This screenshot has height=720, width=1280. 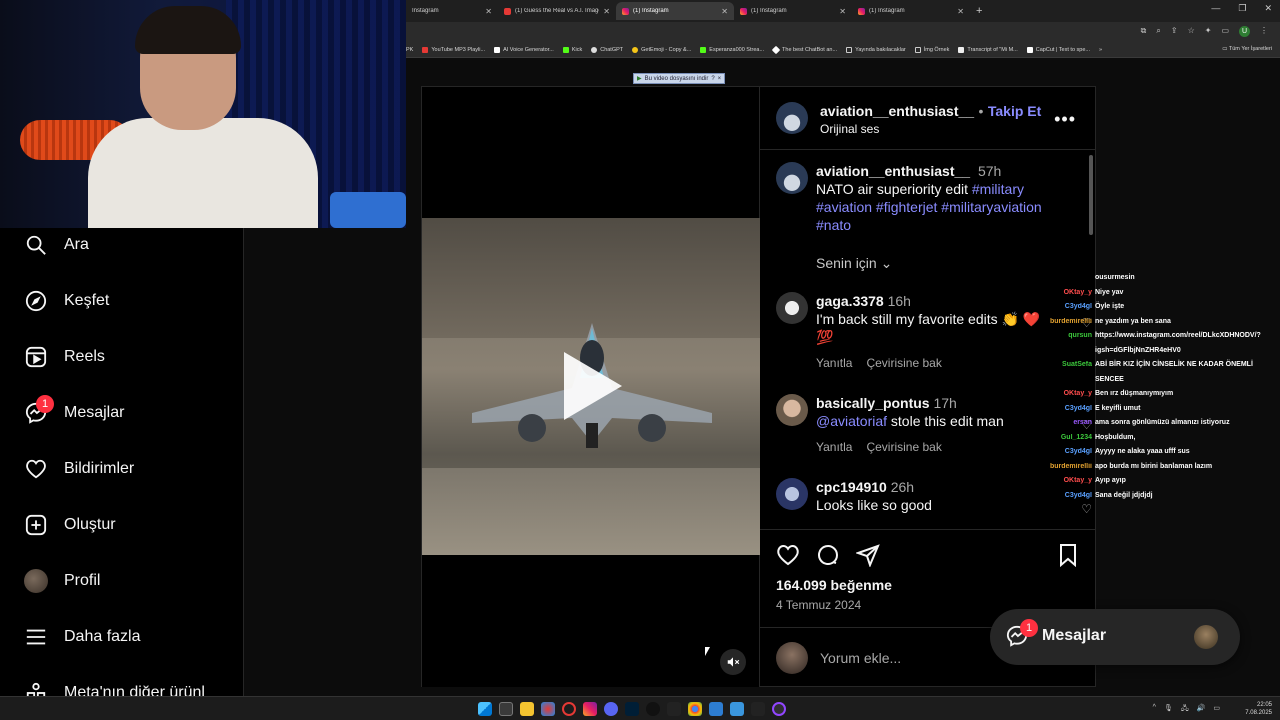 What do you see at coordinates (1144, 31) in the screenshot?
I see `install-app-icon: ⧉` at bounding box center [1144, 31].